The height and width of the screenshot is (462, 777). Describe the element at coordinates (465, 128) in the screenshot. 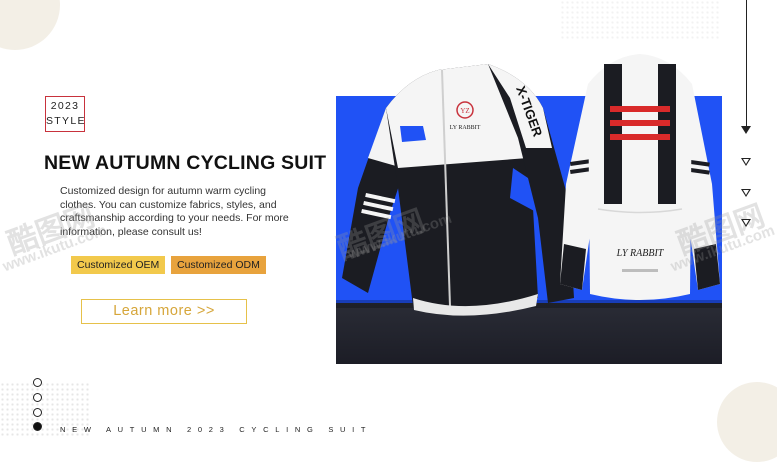

I see `jersey-front-logo-text: LY RABBIT` at that location.